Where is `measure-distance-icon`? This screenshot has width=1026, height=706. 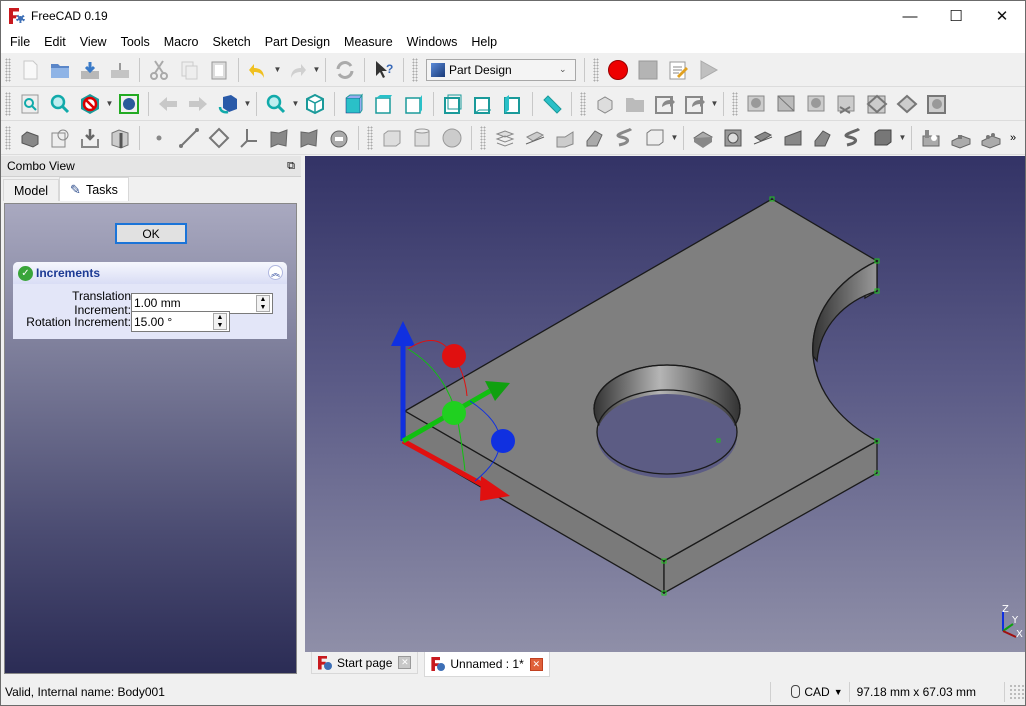
measure-distance-icon is located at coordinates (552, 104).